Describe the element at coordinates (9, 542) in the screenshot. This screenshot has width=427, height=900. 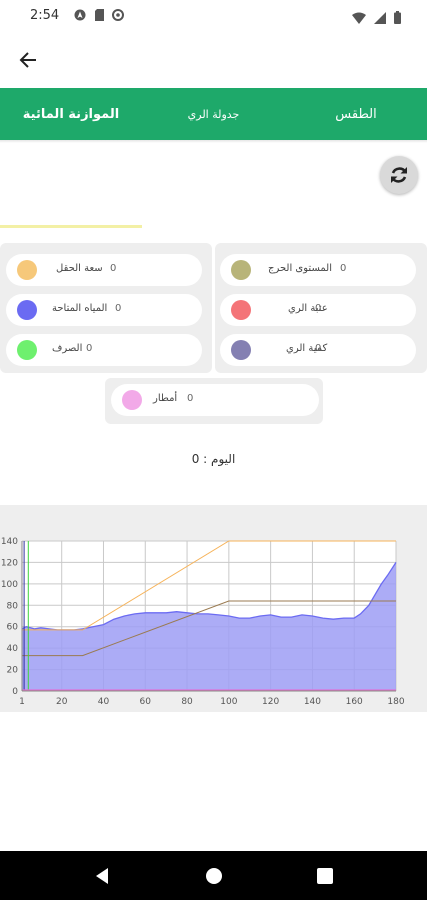
I see `y-tick-label: 140` at that location.